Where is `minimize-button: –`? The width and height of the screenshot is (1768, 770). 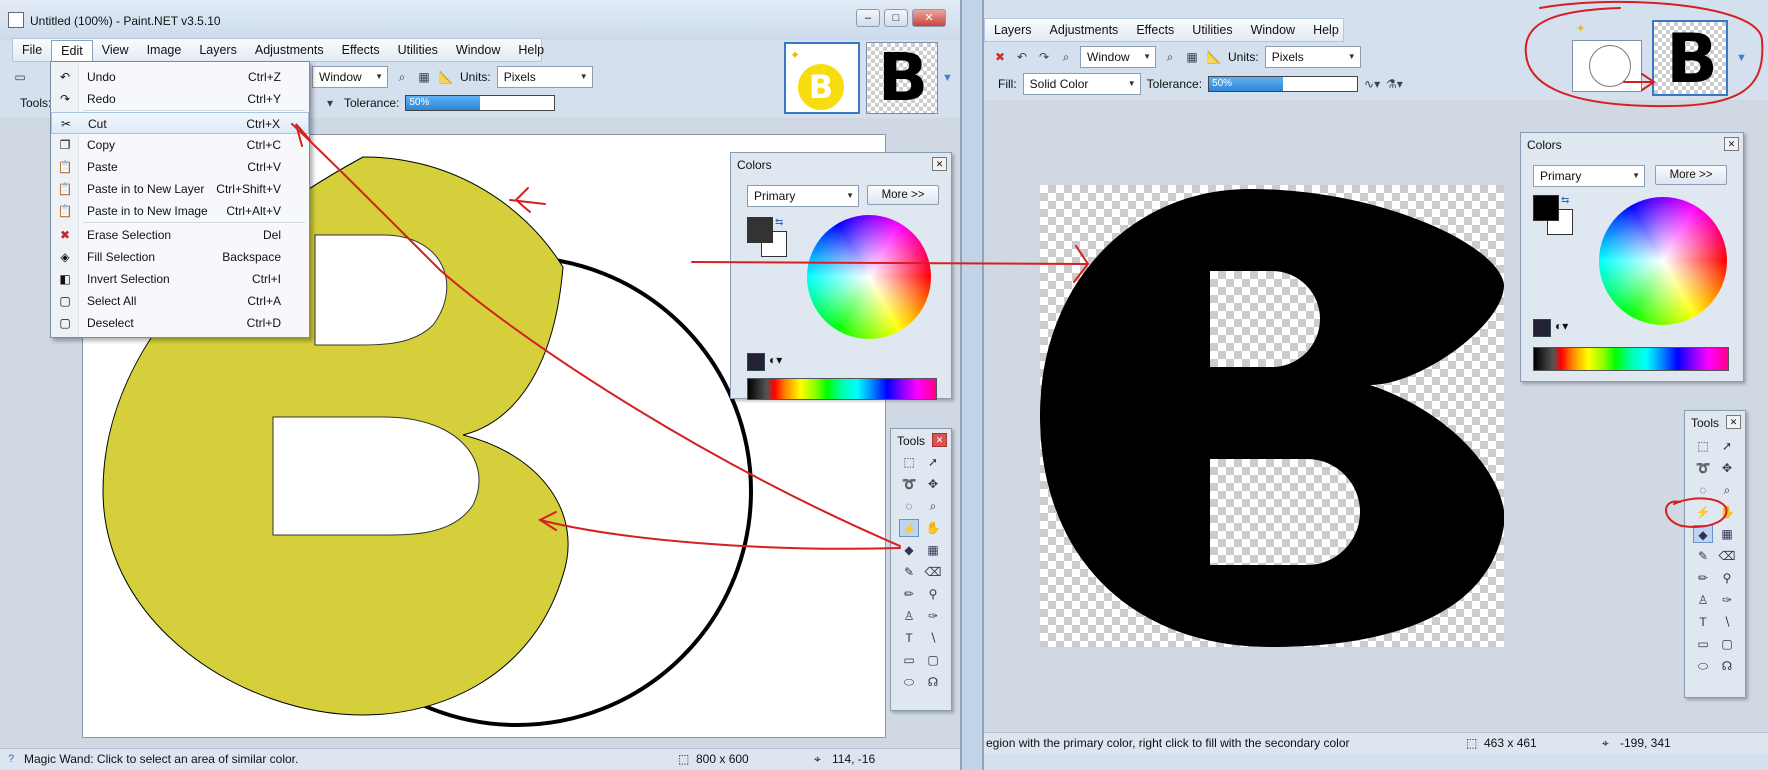
minimize-button: – is located at coordinates (868, 18).